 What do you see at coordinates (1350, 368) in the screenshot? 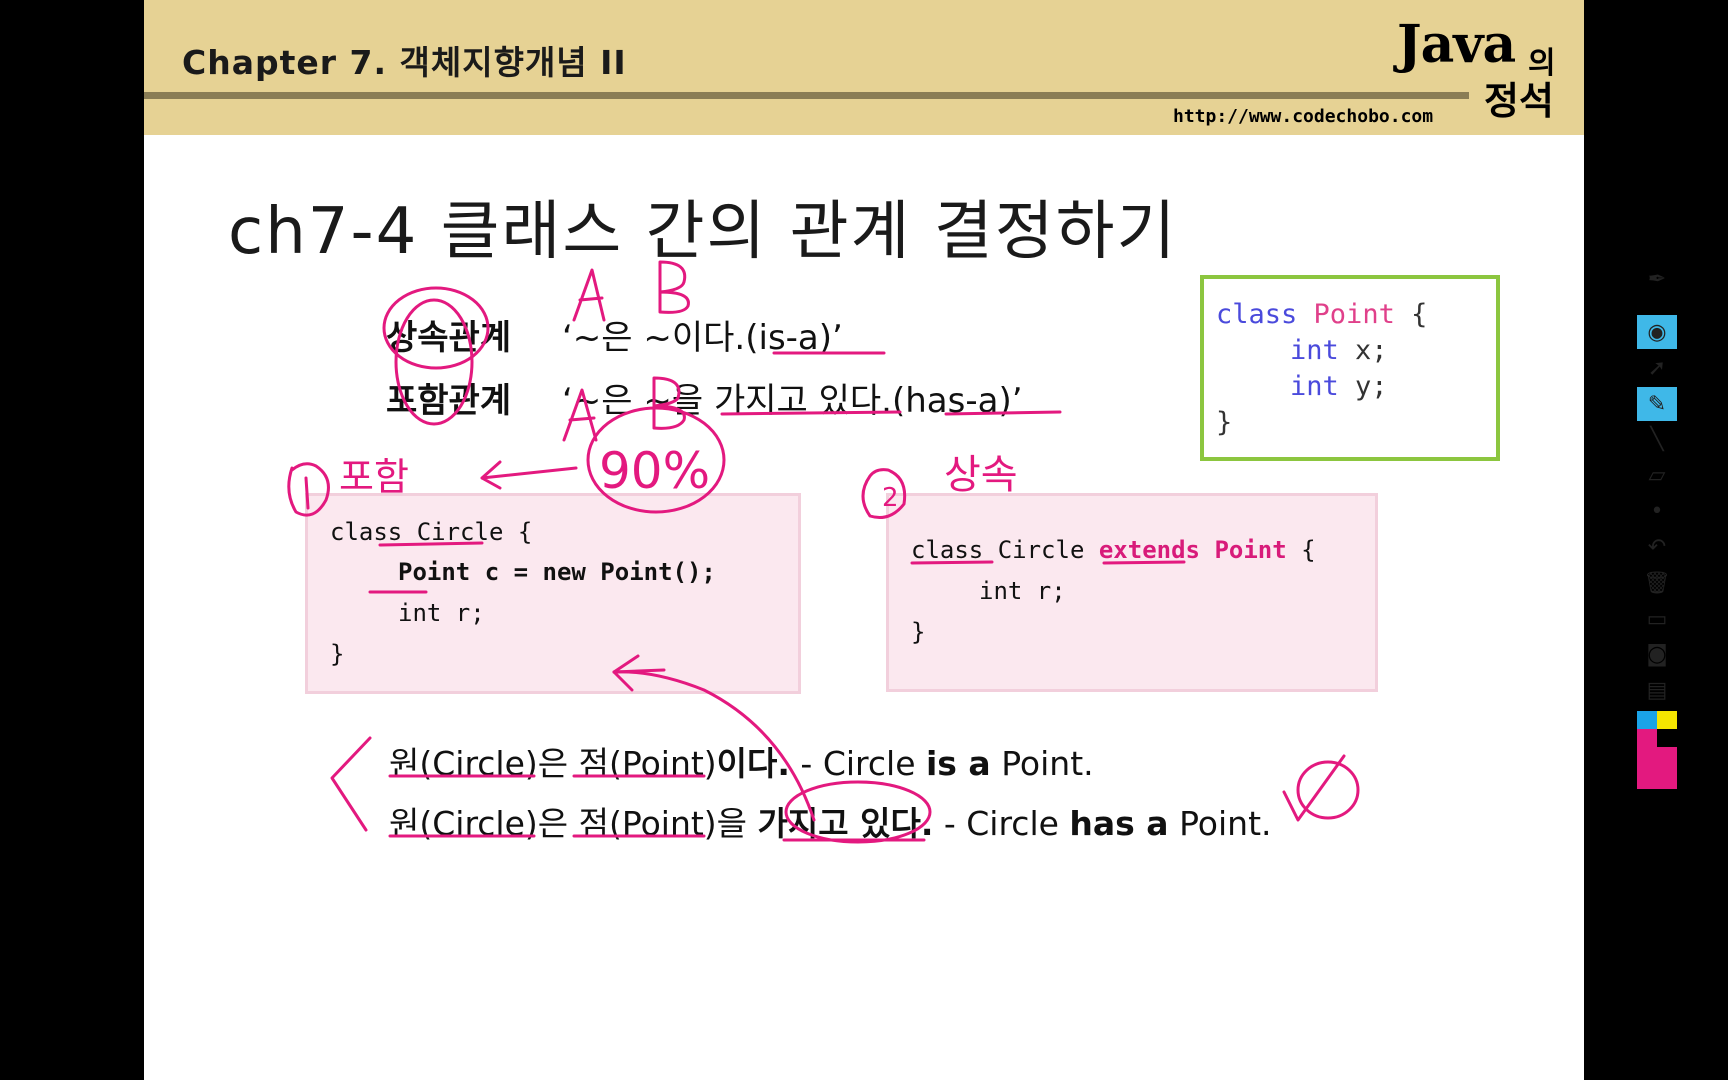
I see `point-class-code: class Point { int x; int y; }` at bounding box center [1350, 368].